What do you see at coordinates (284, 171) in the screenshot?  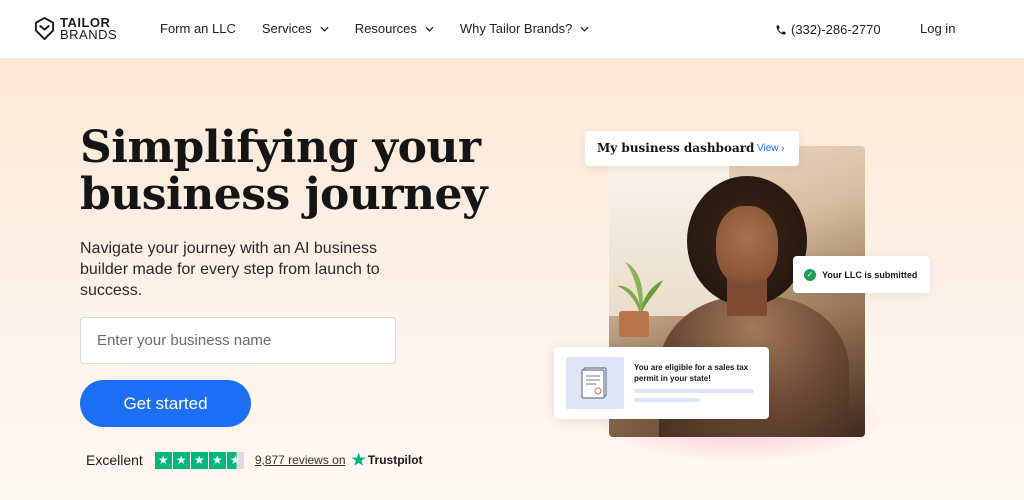 I see `hero-headline: Simplifying your business journey` at bounding box center [284, 171].